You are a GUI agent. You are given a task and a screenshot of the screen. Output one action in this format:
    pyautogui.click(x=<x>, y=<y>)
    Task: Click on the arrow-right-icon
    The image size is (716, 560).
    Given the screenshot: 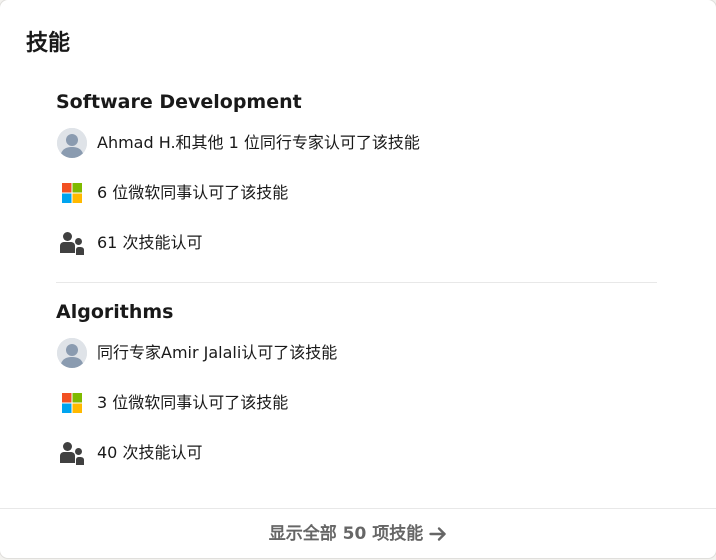 What is the action you would take?
    pyautogui.click(x=438, y=534)
    